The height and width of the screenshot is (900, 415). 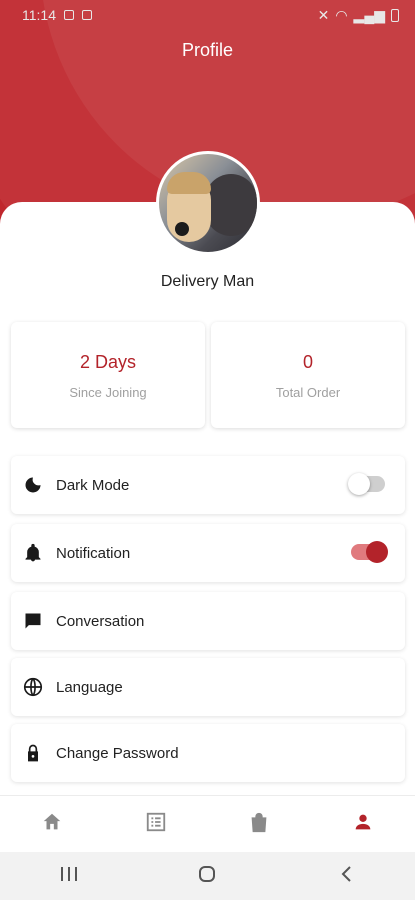 I want to click on status-bar: 11:14 ✕ ◠ ▂▄▆, so click(x=207, y=15).